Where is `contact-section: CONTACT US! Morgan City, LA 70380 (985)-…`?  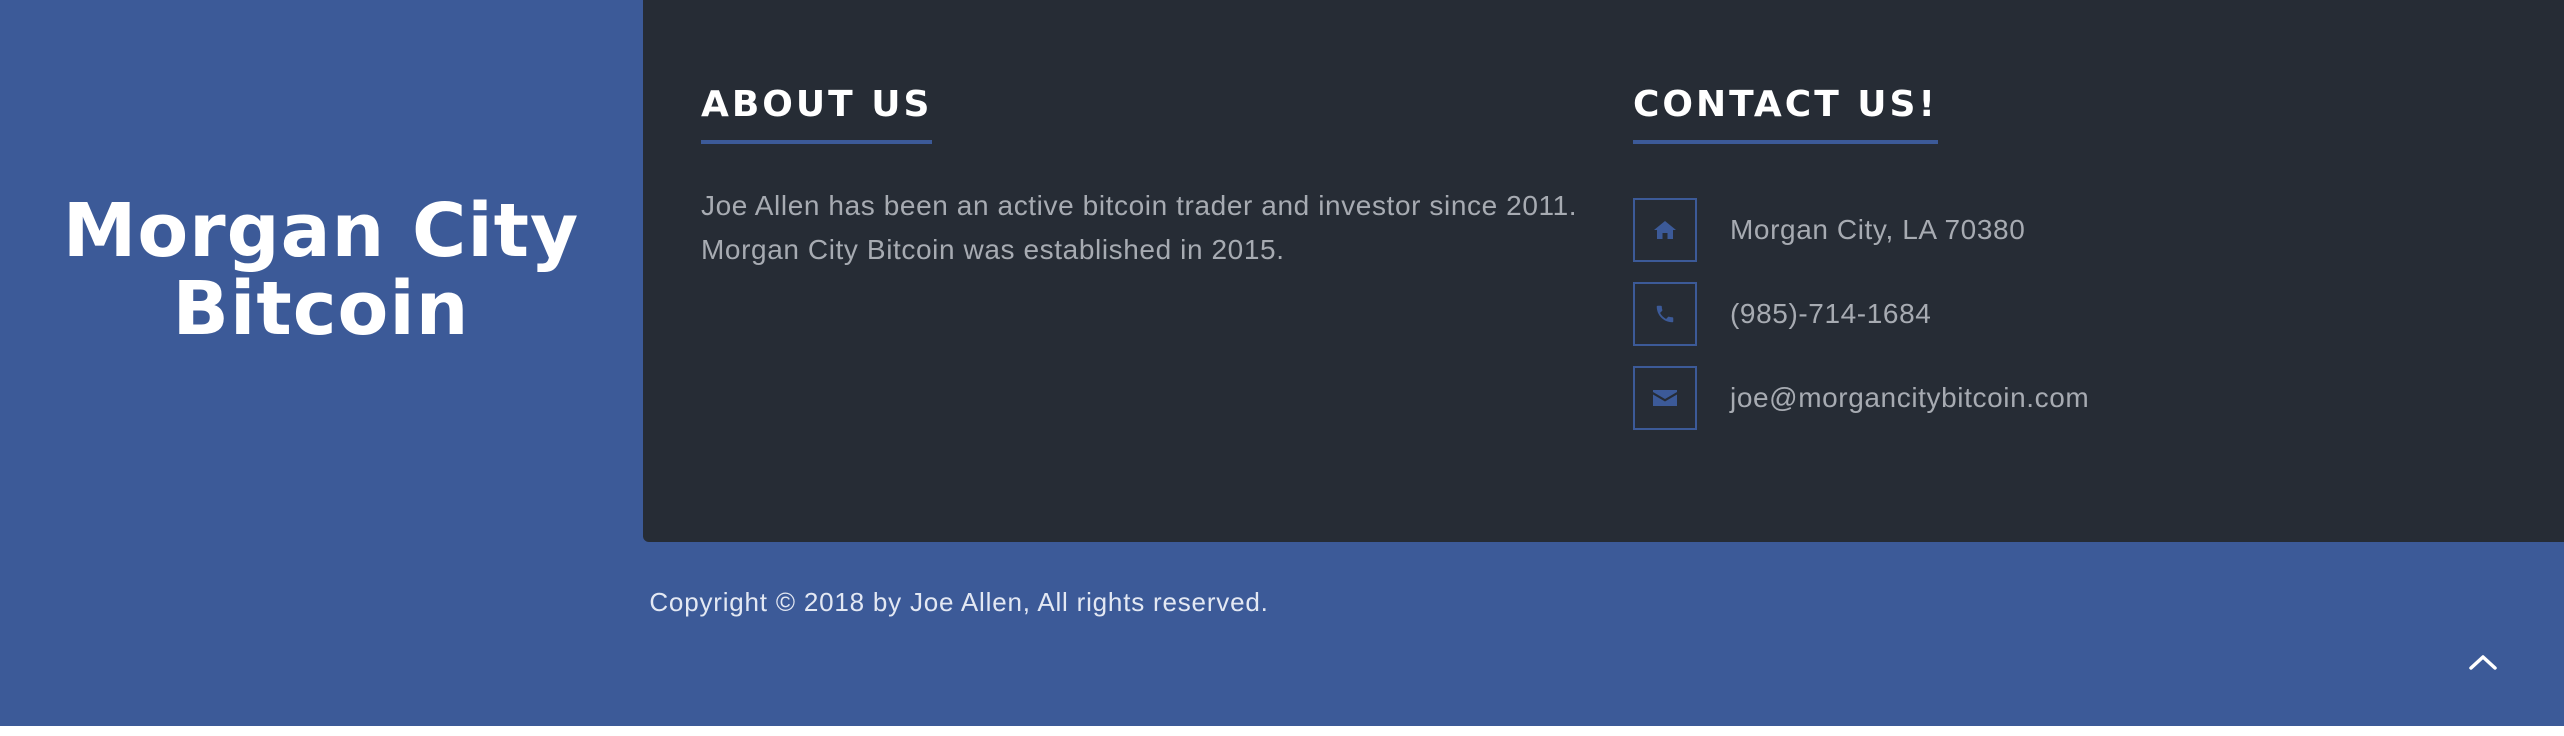 contact-section: CONTACT US! Morgan City, LA 70380 (985)-… is located at coordinates (1983, 256).